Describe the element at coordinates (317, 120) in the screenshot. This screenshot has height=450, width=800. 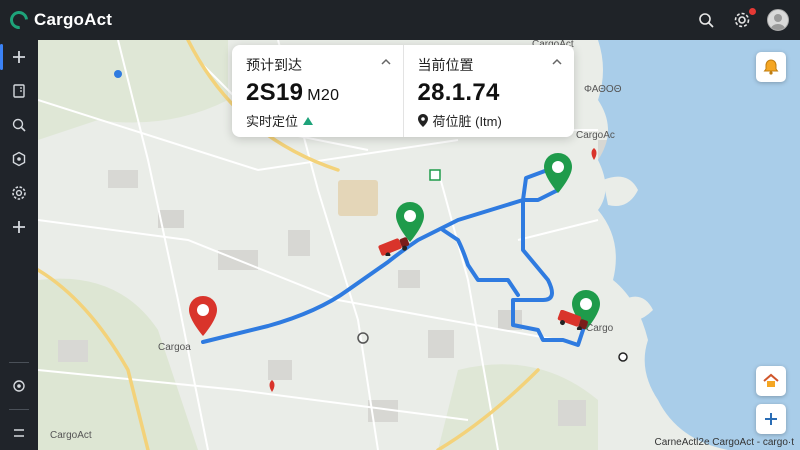
I see `eta-subtext: 实时定位` at that location.